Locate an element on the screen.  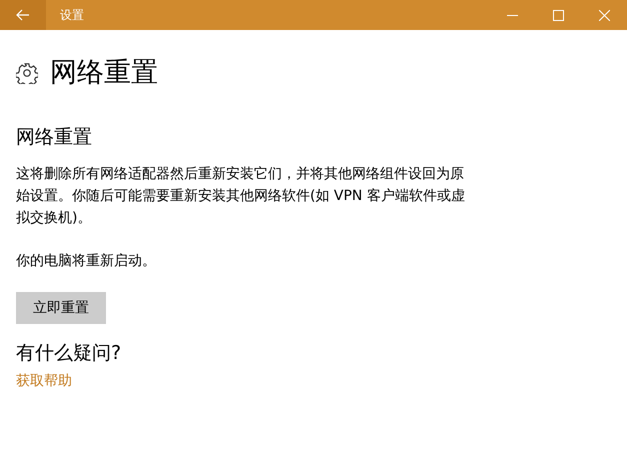
back-arrow-icon is located at coordinates (23, 15).